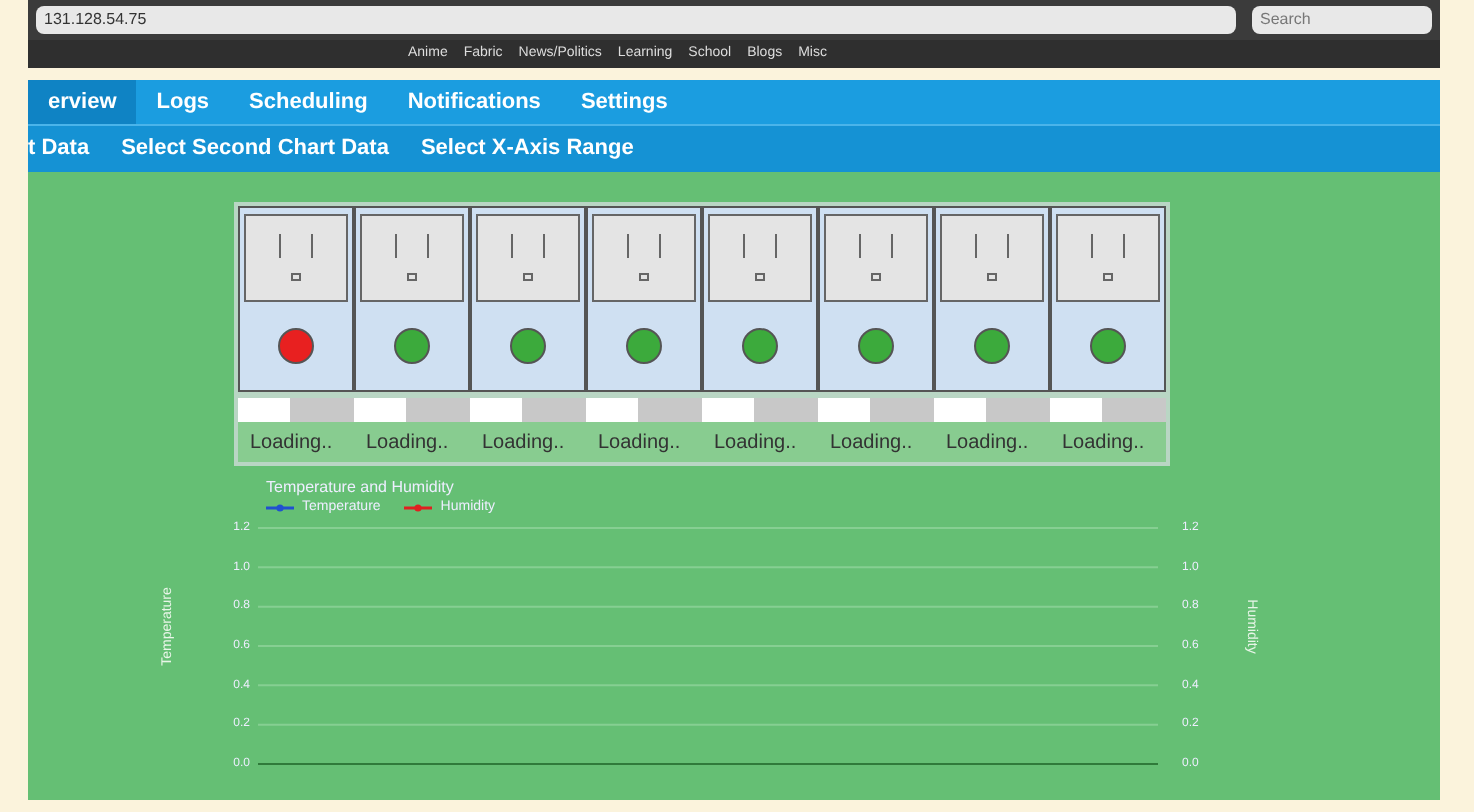 The image size is (1474, 812). What do you see at coordinates (624, 102) in the screenshot?
I see `nav-tab: Settings` at bounding box center [624, 102].